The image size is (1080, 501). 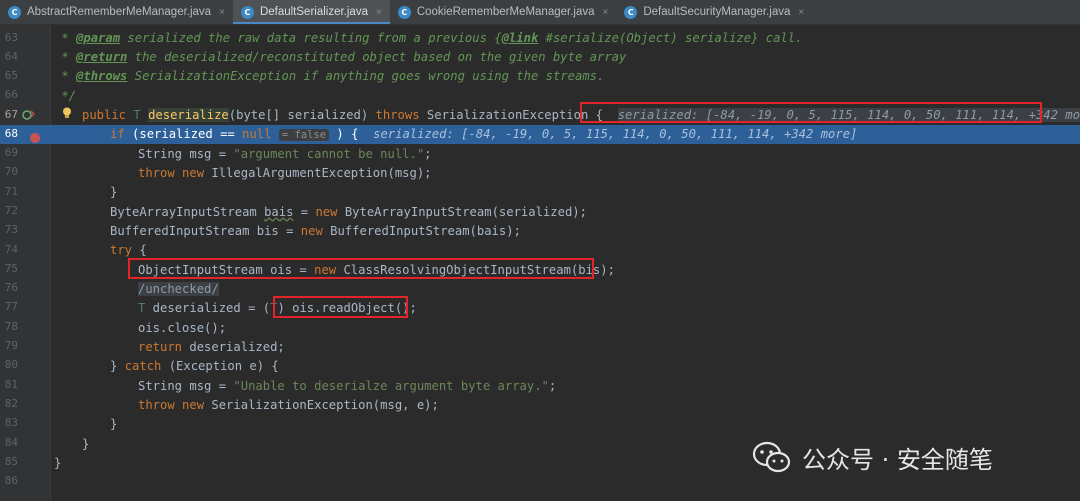 What do you see at coordinates (114, 424) in the screenshot?
I see `code-line-83: }` at bounding box center [114, 424].